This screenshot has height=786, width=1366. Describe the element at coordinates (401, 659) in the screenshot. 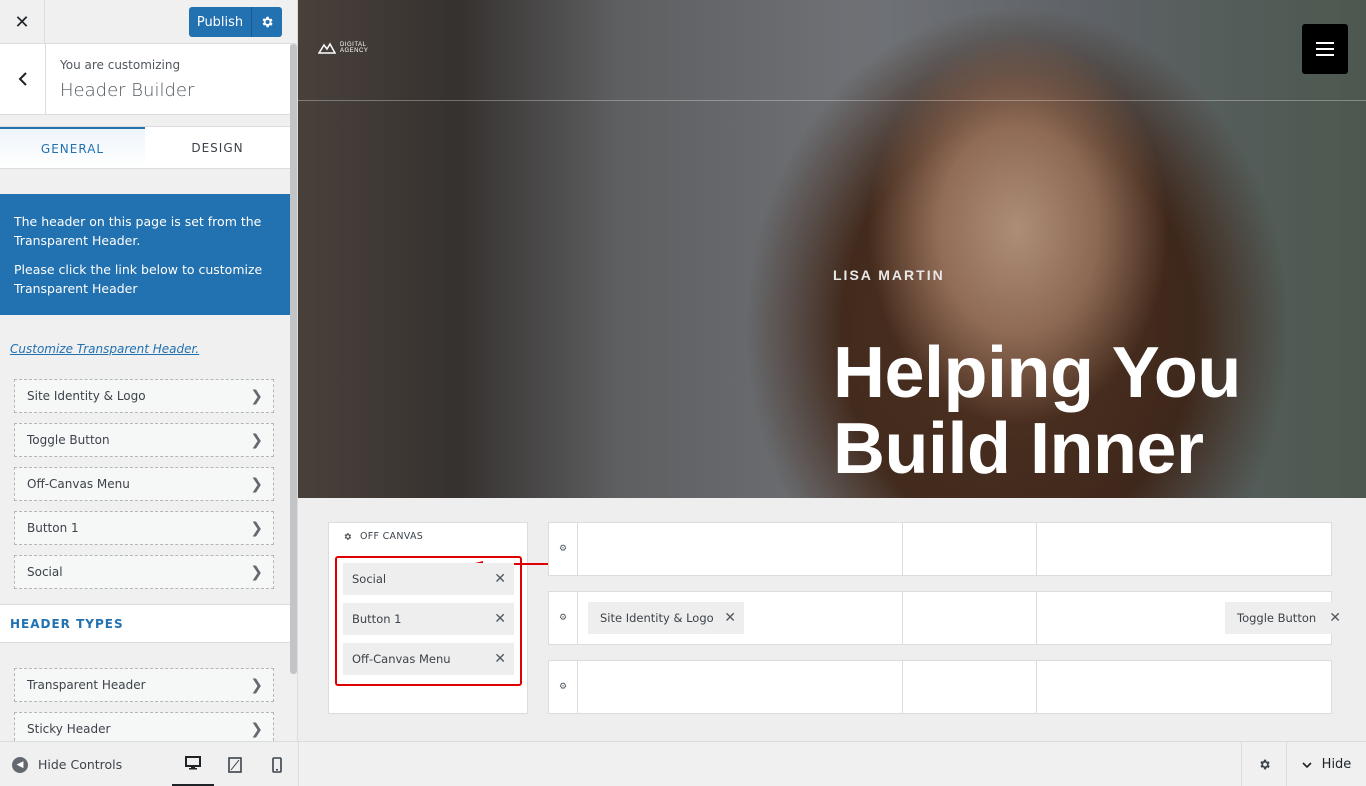

I see `item-label: Off-Canvas Menu` at that location.